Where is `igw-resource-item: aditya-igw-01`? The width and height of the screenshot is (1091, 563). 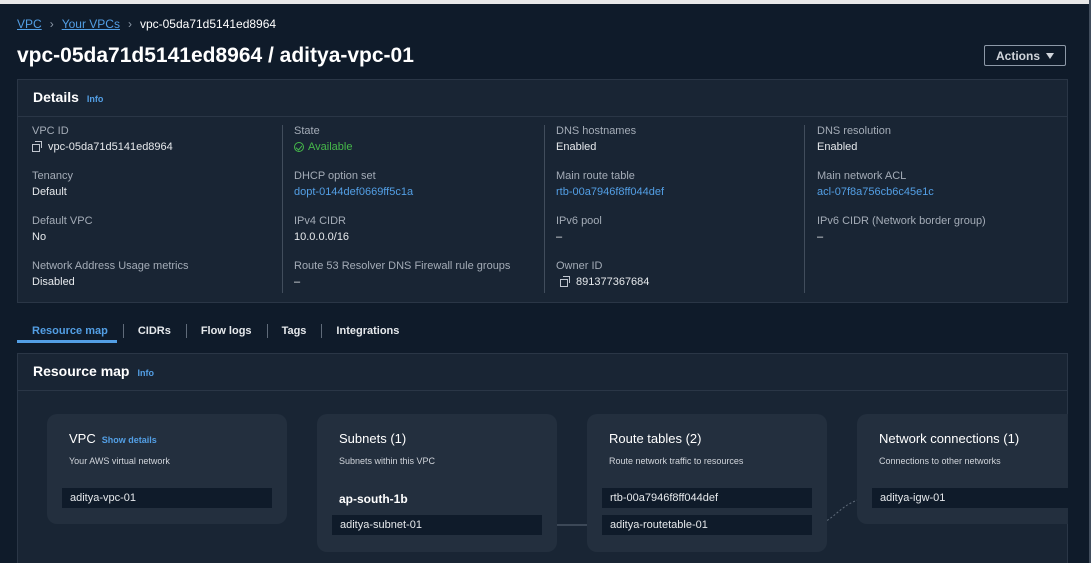 igw-resource-item: aditya-igw-01 is located at coordinates (970, 498).